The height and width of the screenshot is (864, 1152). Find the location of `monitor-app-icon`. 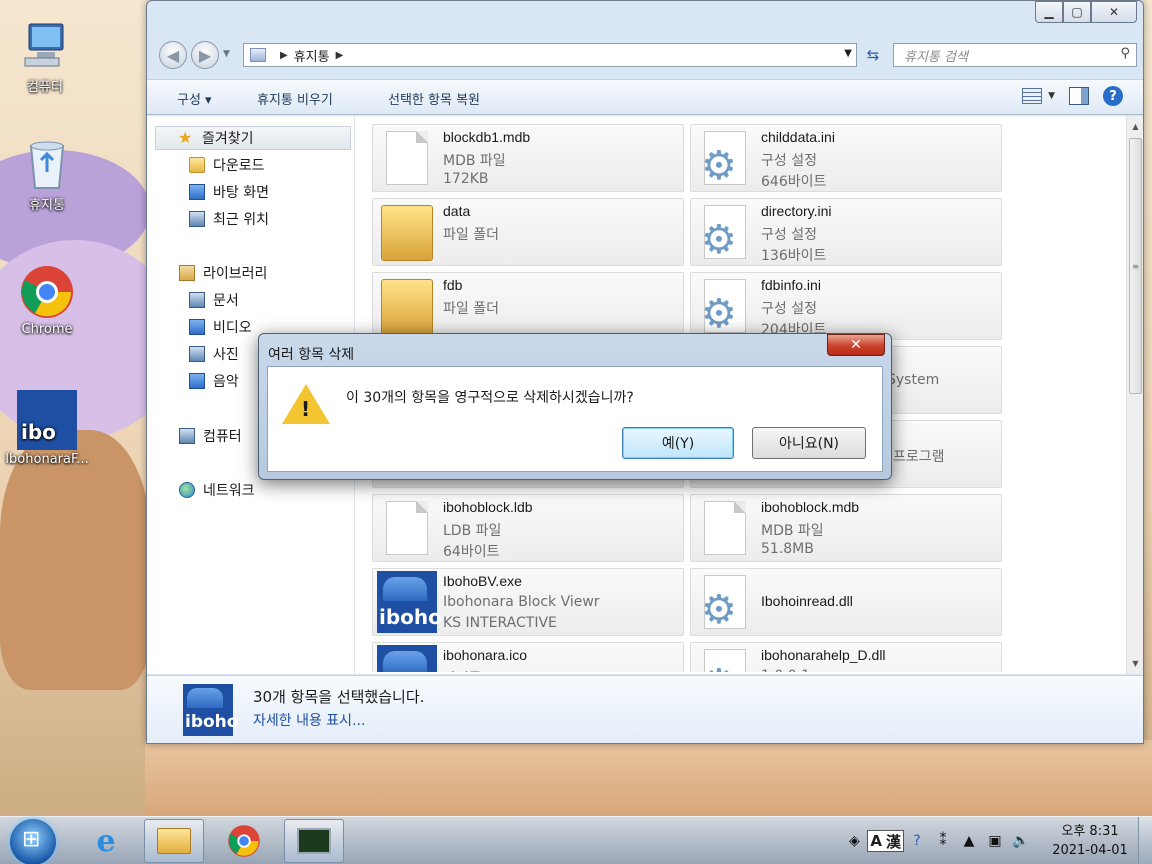

monitor-app-icon is located at coordinates (314, 841).